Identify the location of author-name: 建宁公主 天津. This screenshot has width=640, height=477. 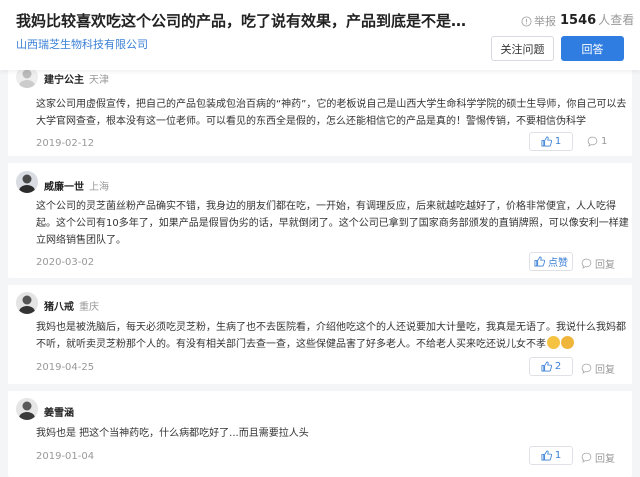
(76, 78).